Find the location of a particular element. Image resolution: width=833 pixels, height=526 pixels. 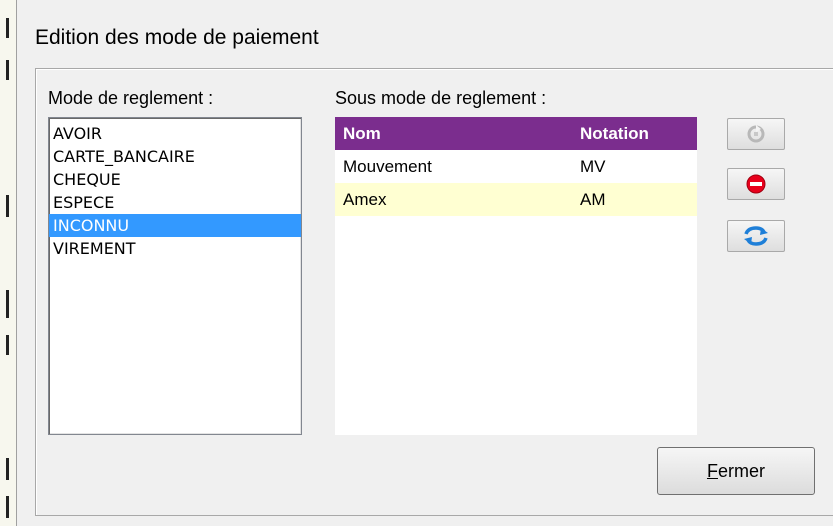

column-header-notation: Notation is located at coordinates (637, 133).